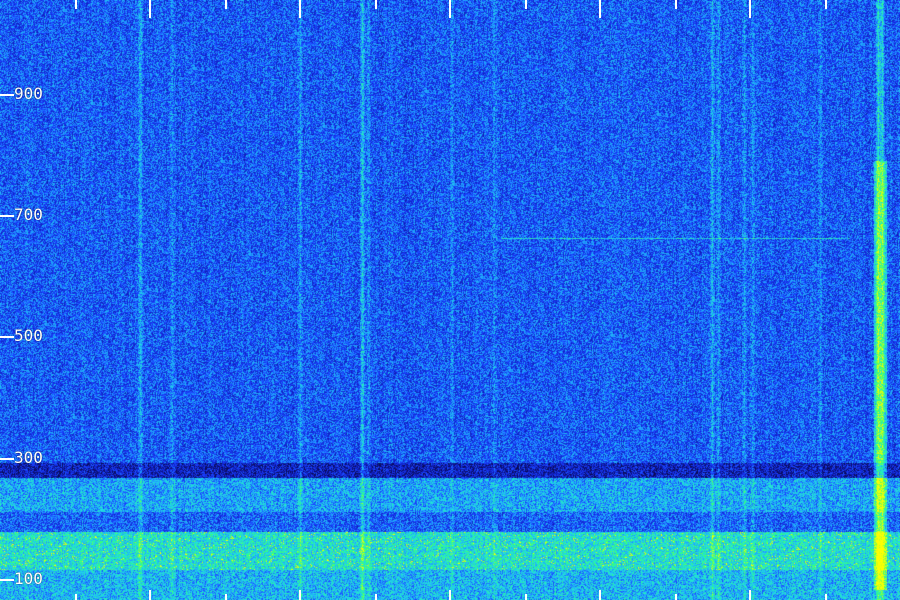  What do you see at coordinates (28, 578) in the screenshot?
I see `y-label-100: 100` at bounding box center [28, 578].